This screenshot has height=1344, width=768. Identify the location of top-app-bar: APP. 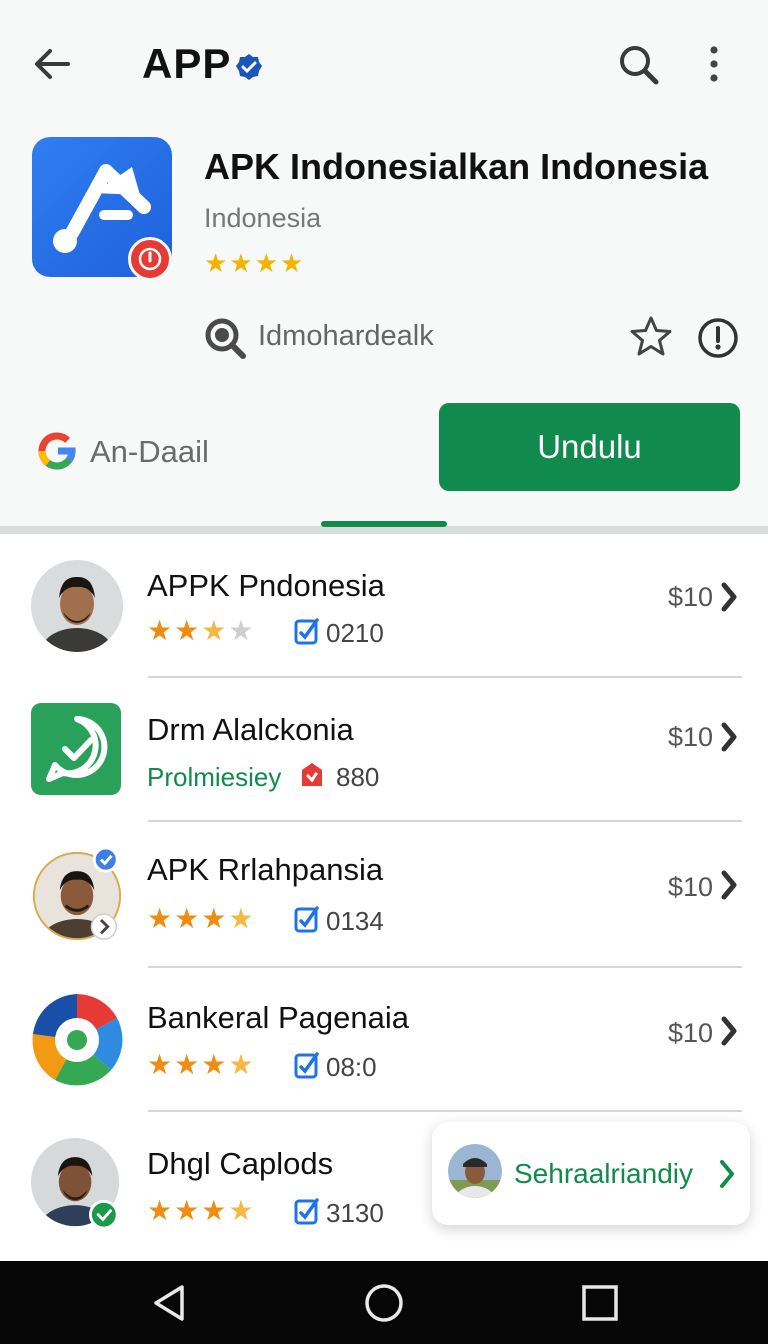
(384, 60).